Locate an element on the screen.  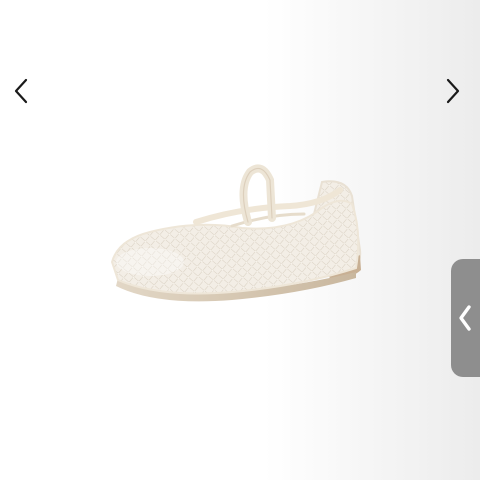
side-panel-toggle is located at coordinates (465, 318).